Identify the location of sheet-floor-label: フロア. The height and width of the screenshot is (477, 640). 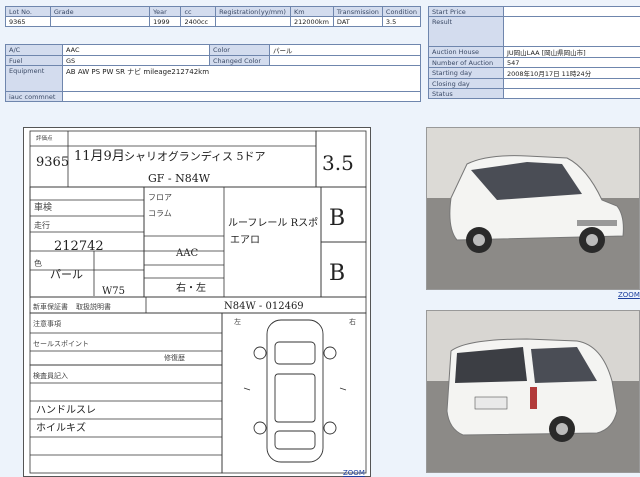
(160, 197).